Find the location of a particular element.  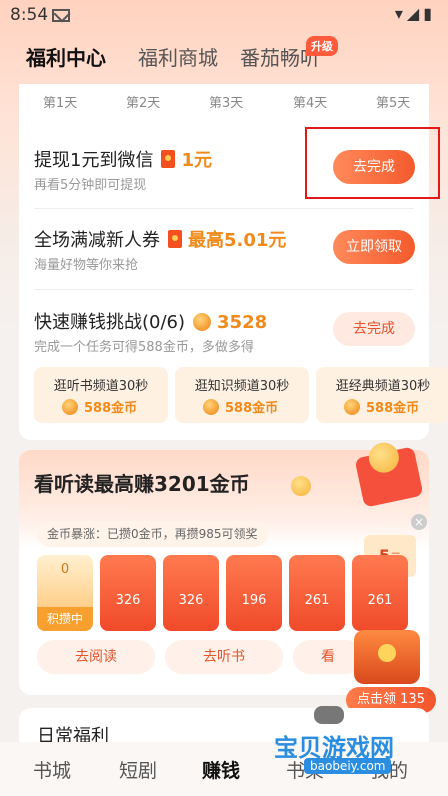

go-complete-button: 去完成 is located at coordinates (374, 329).